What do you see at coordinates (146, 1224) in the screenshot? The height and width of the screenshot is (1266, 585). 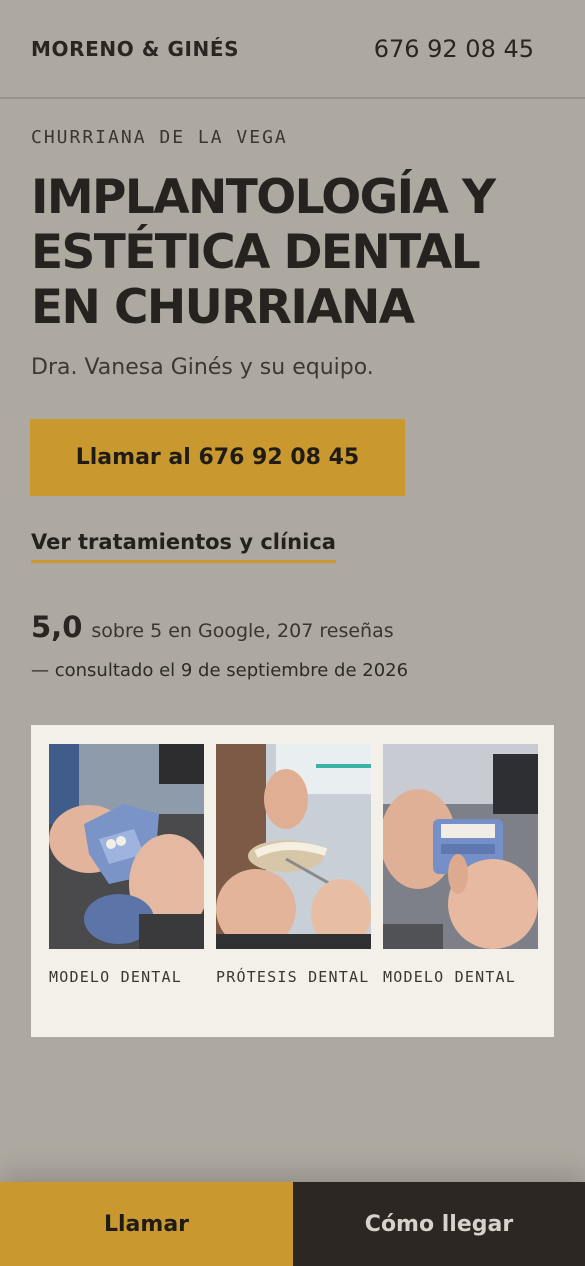 I see `bottom-call-button: Llamar` at bounding box center [146, 1224].